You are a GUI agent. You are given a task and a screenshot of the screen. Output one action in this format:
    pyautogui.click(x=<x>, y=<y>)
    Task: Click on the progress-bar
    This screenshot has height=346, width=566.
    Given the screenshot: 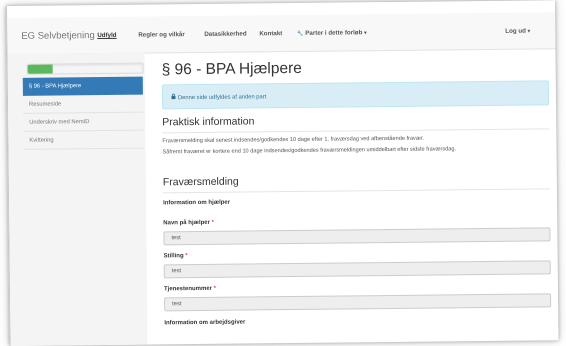 What is the action you would take?
    pyautogui.click(x=85, y=68)
    